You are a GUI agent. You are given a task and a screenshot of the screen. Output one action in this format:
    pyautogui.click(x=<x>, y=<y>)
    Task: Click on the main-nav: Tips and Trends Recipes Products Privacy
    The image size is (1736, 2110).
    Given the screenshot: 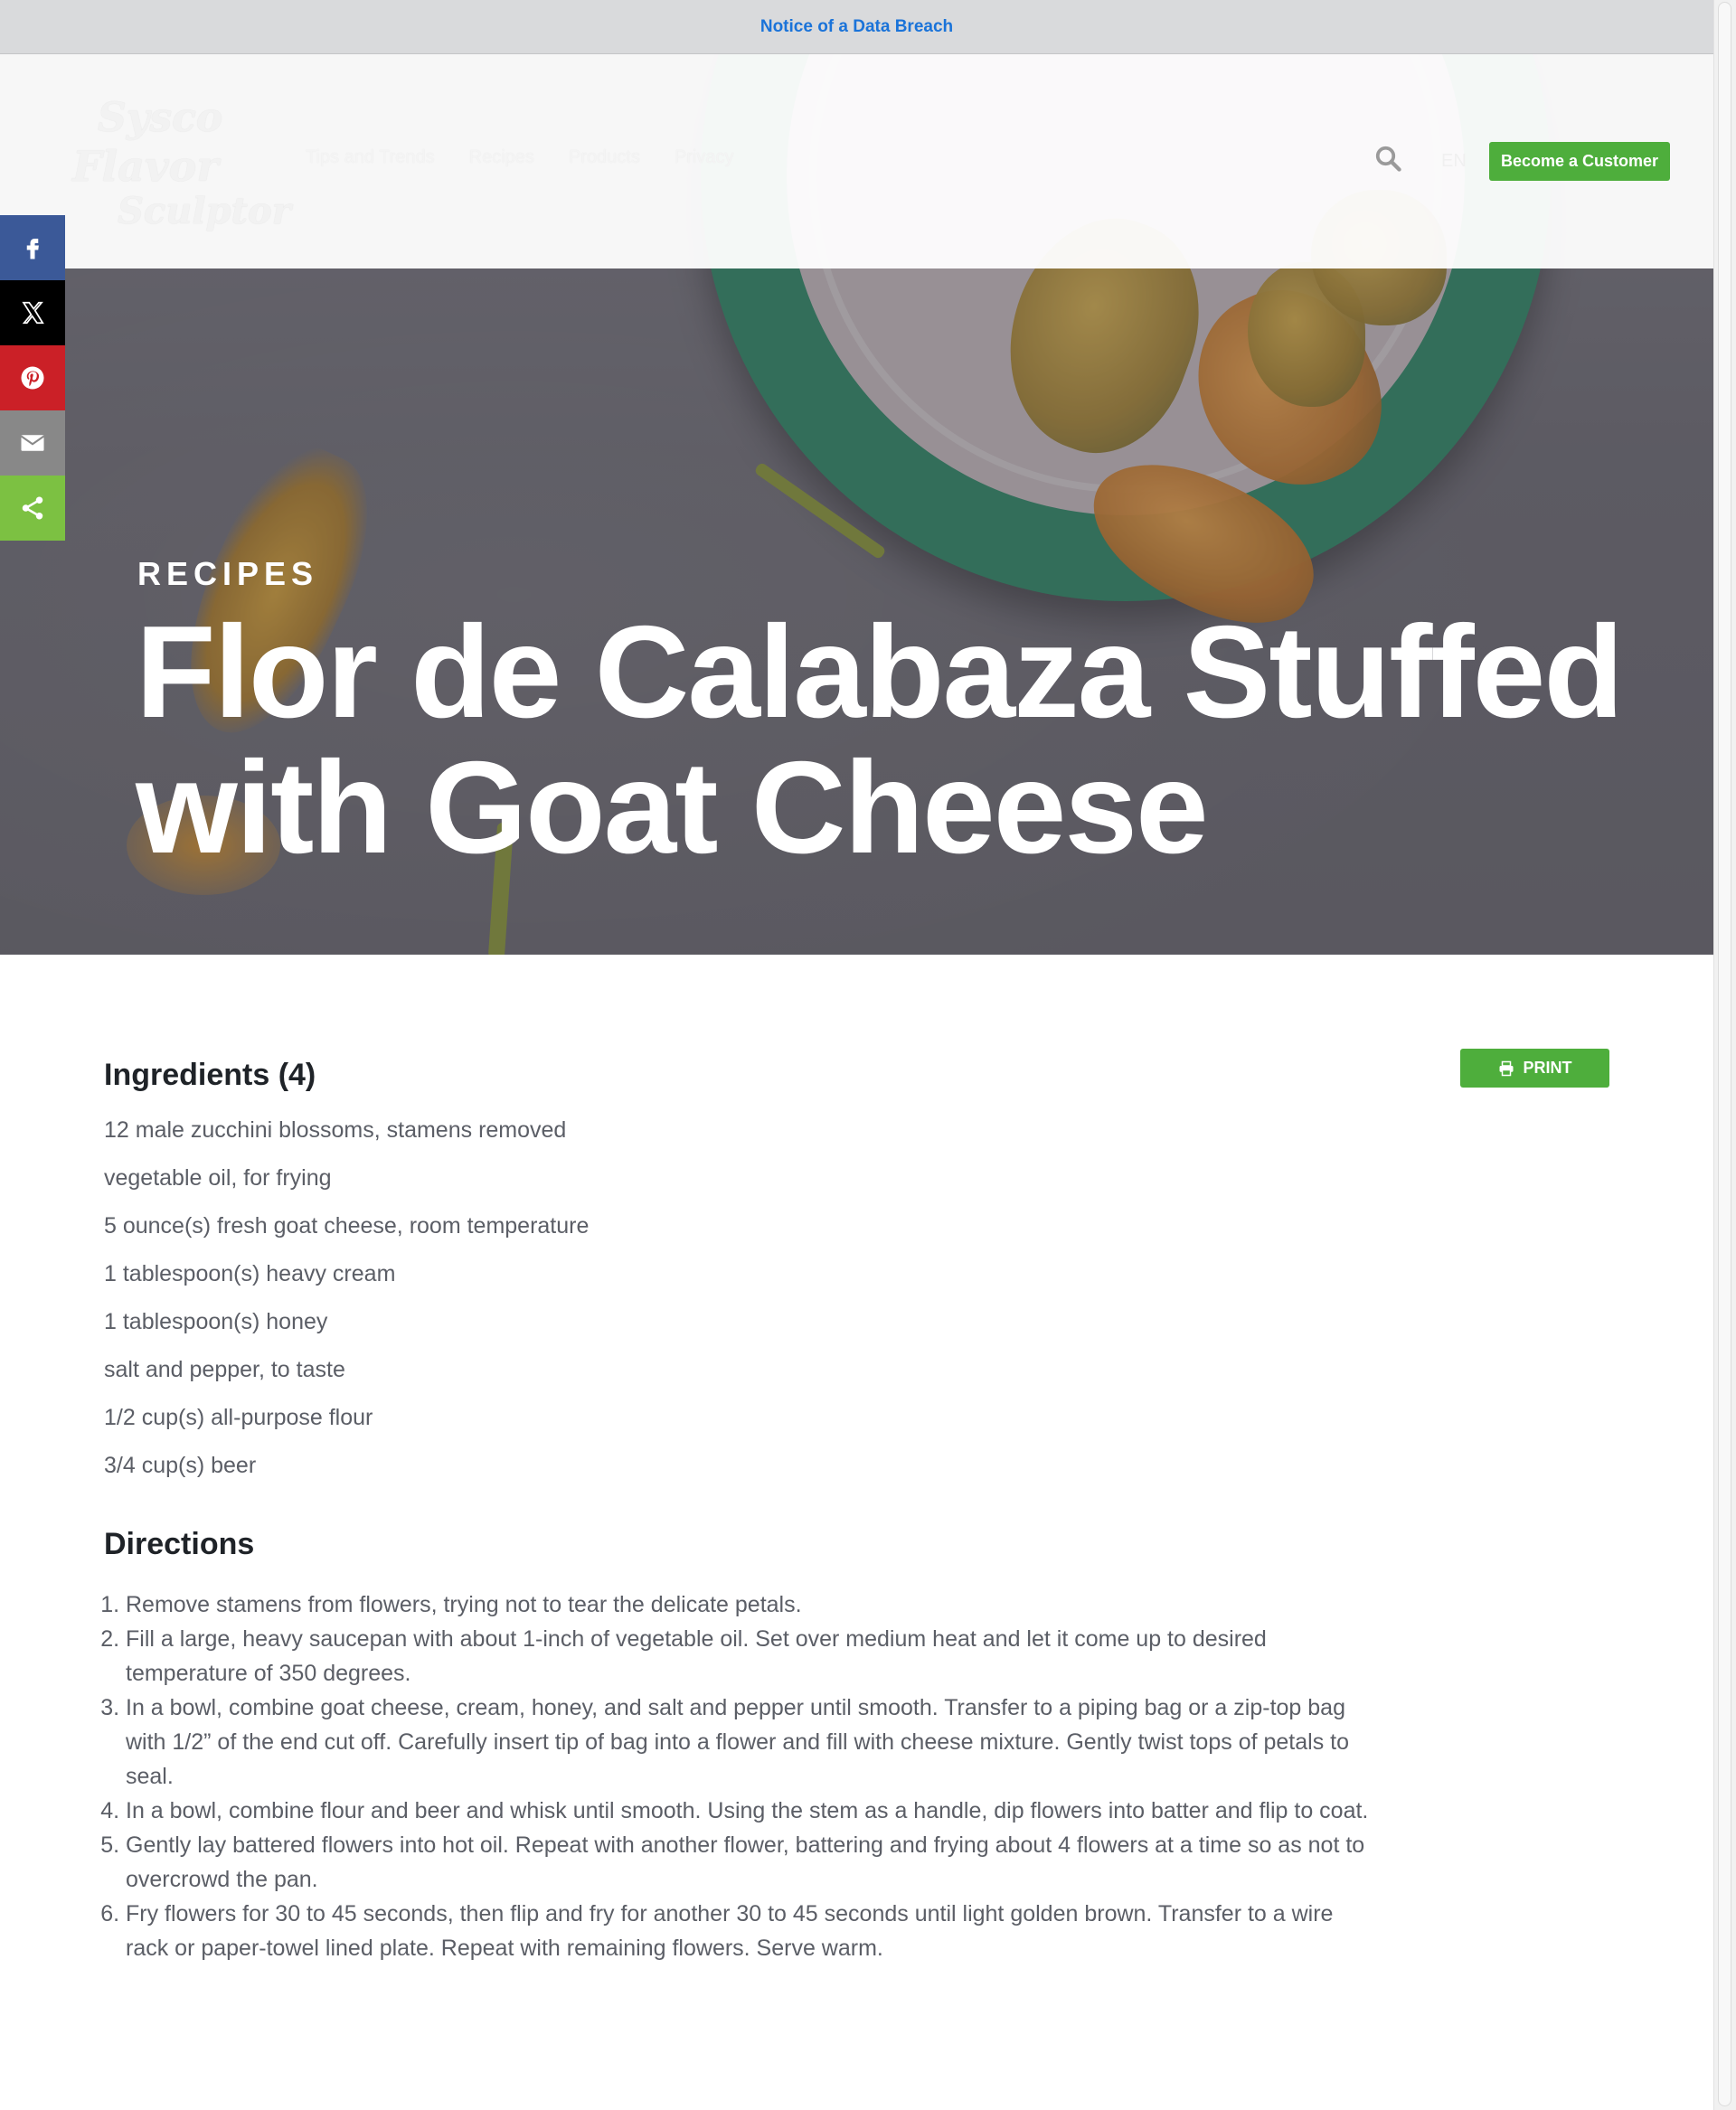 What is the action you would take?
    pyautogui.click(x=519, y=157)
    